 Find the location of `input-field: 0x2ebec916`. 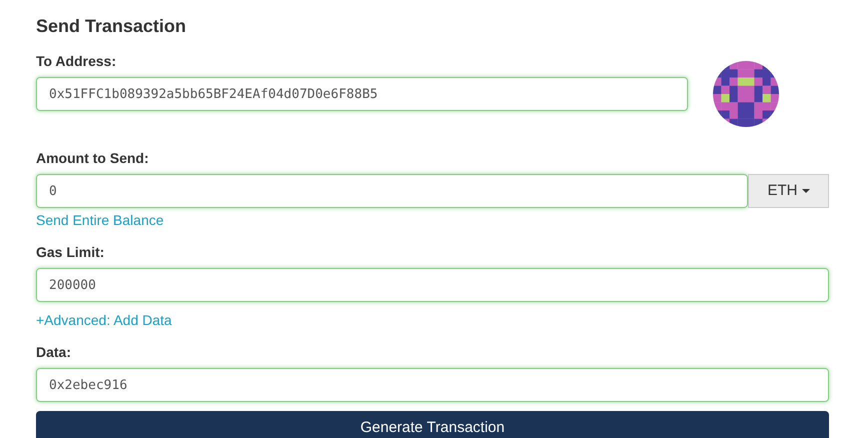

input-field: 0x2ebec916 is located at coordinates (432, 385).